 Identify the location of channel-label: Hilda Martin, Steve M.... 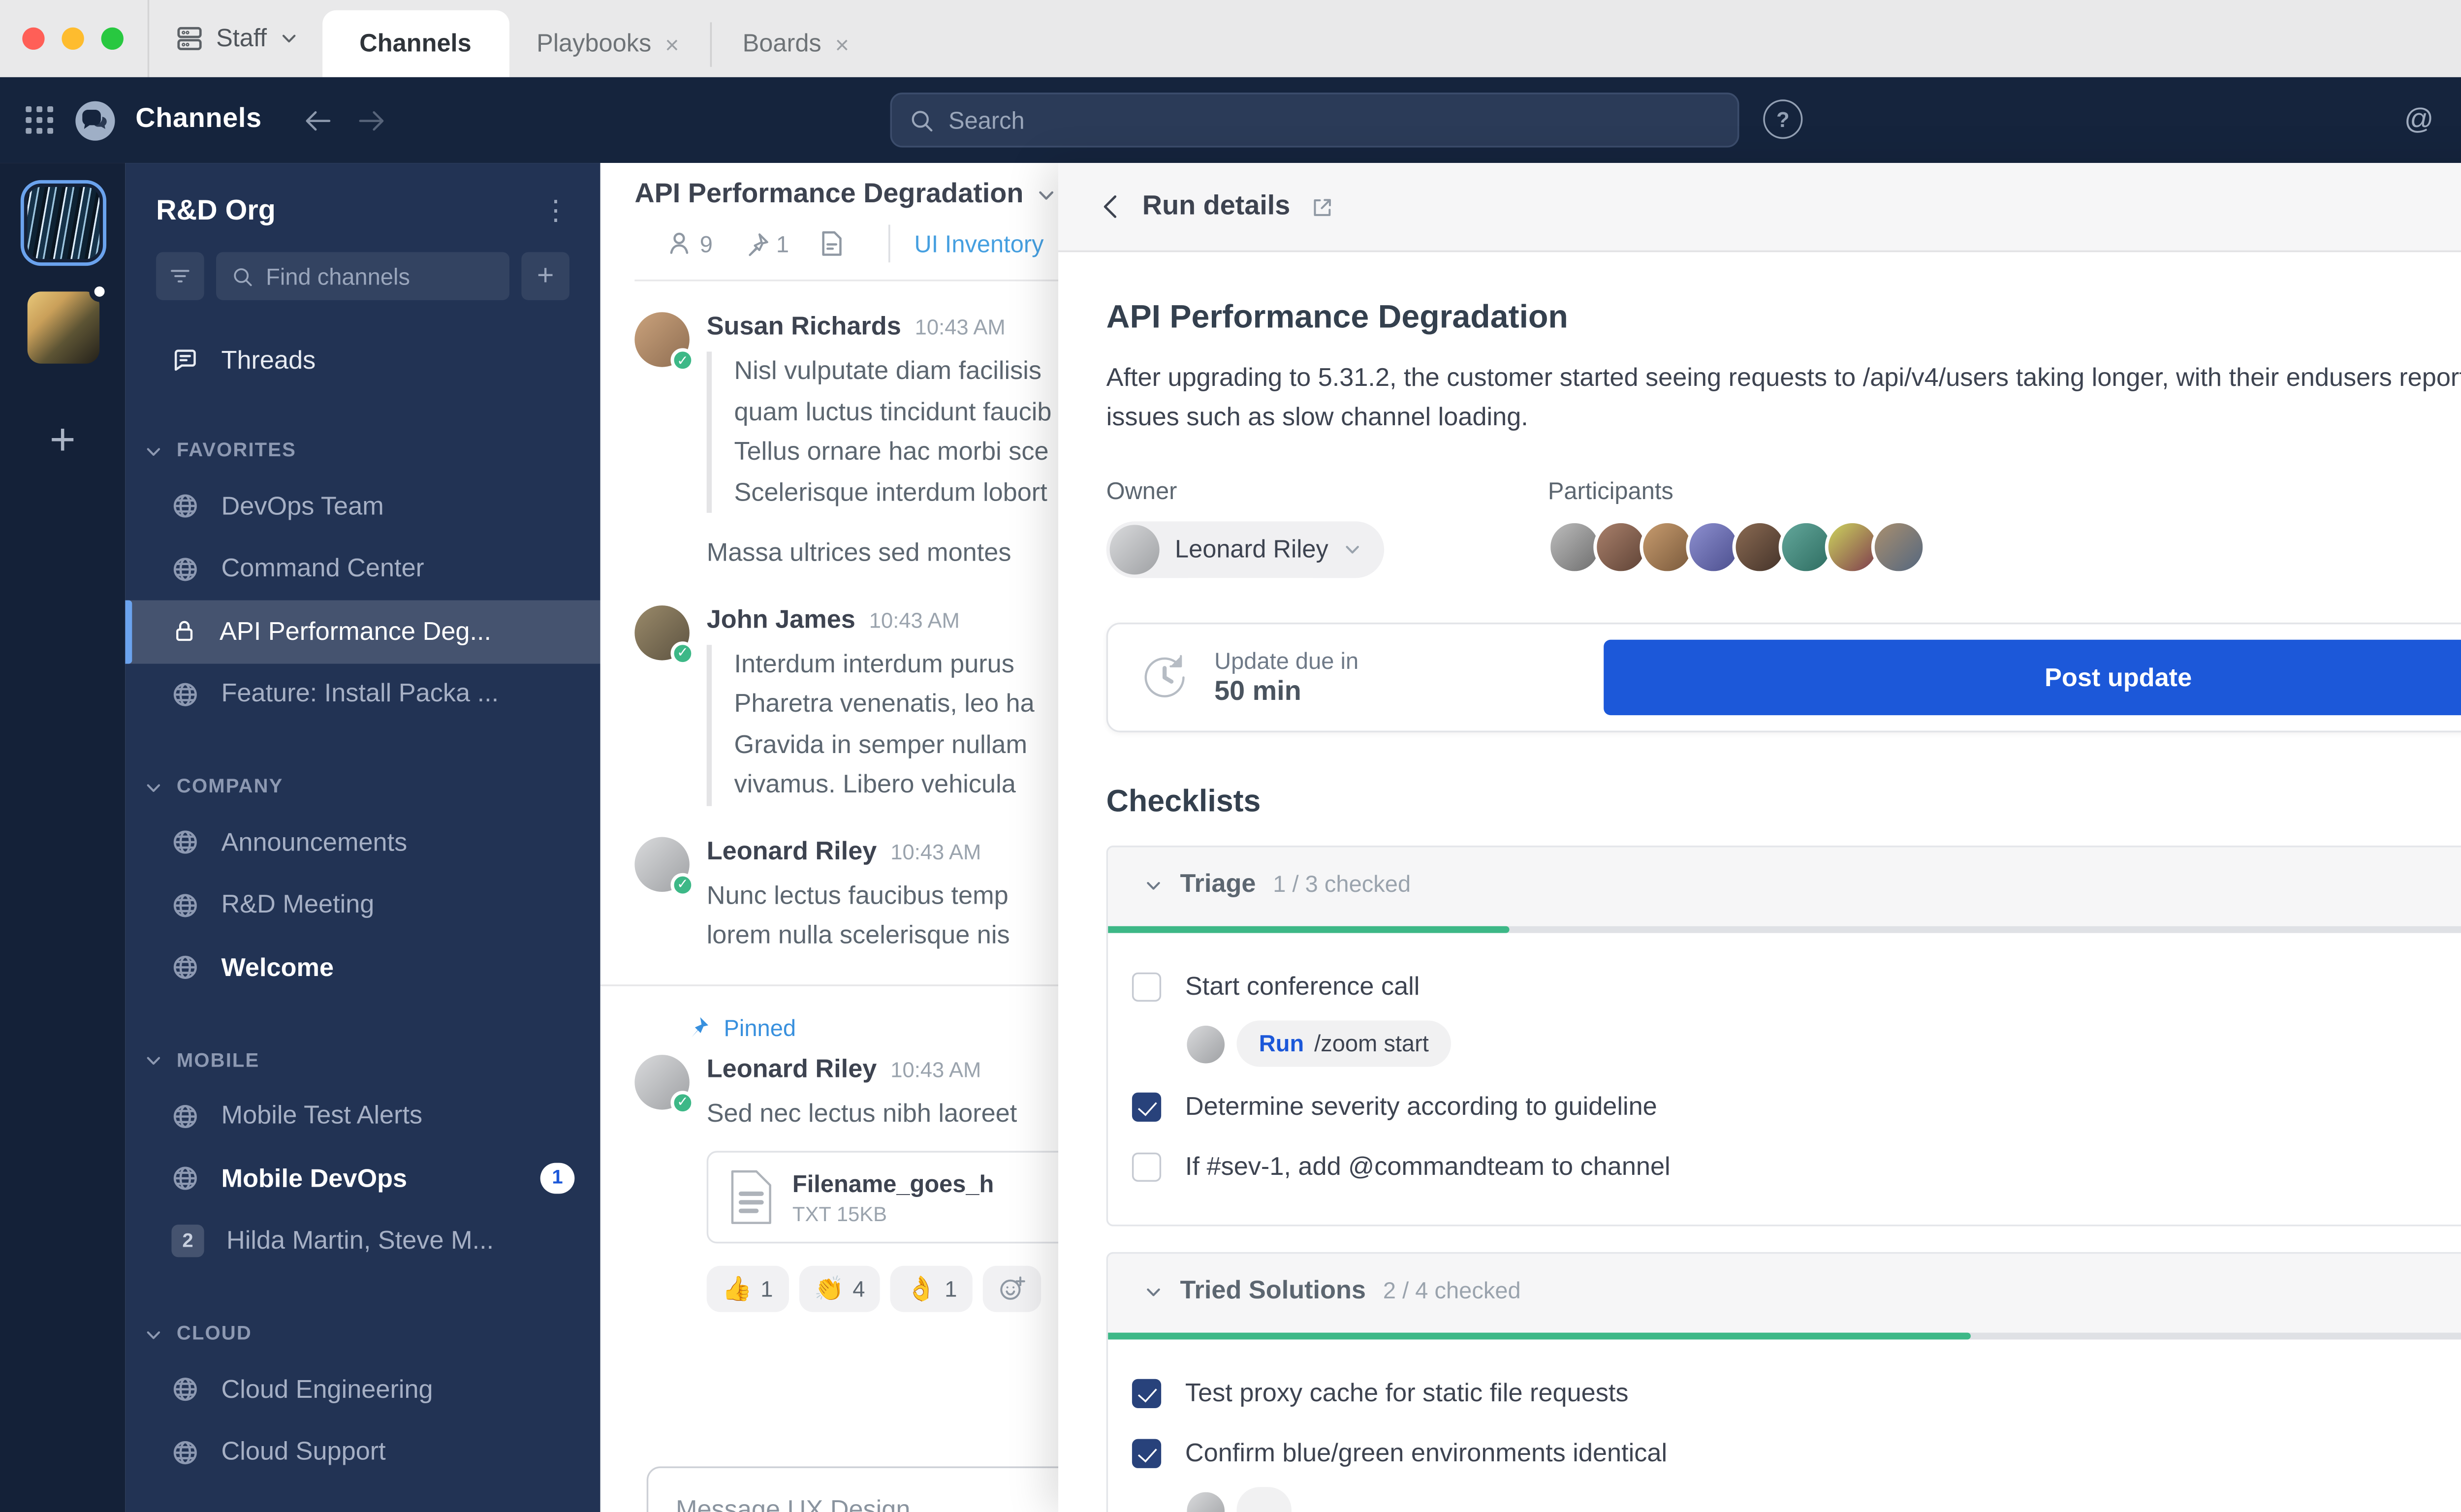
(360, 1241).